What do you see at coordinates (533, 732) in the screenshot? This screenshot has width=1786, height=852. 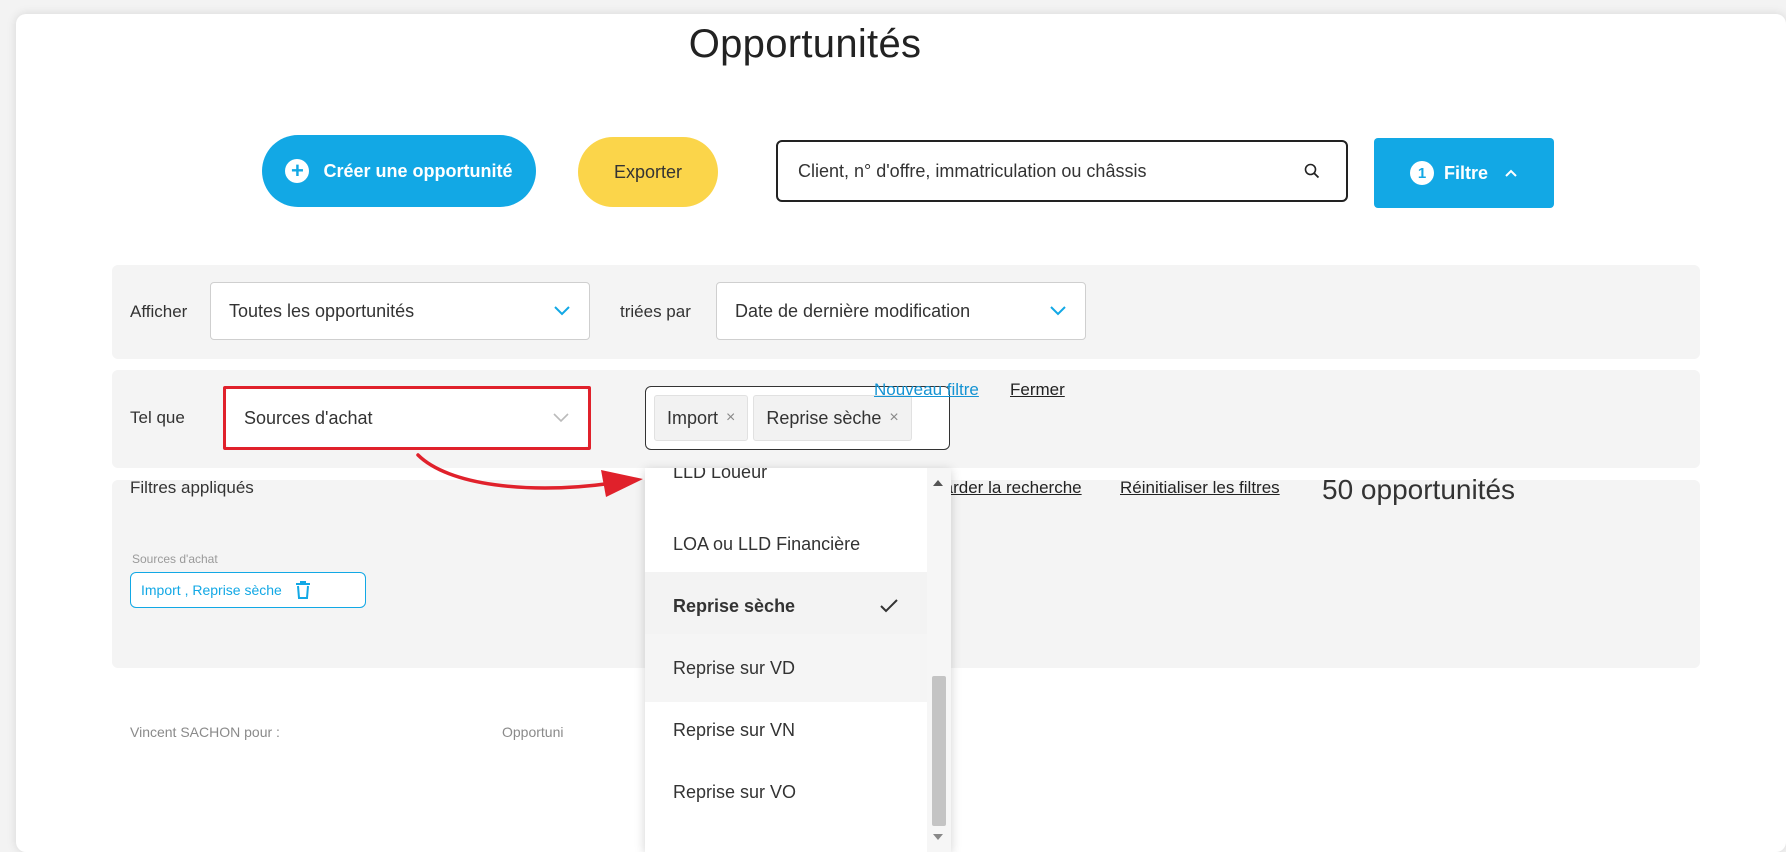 I see `opportunities-column-label: Opportuni` at bounding box center [533, 732].